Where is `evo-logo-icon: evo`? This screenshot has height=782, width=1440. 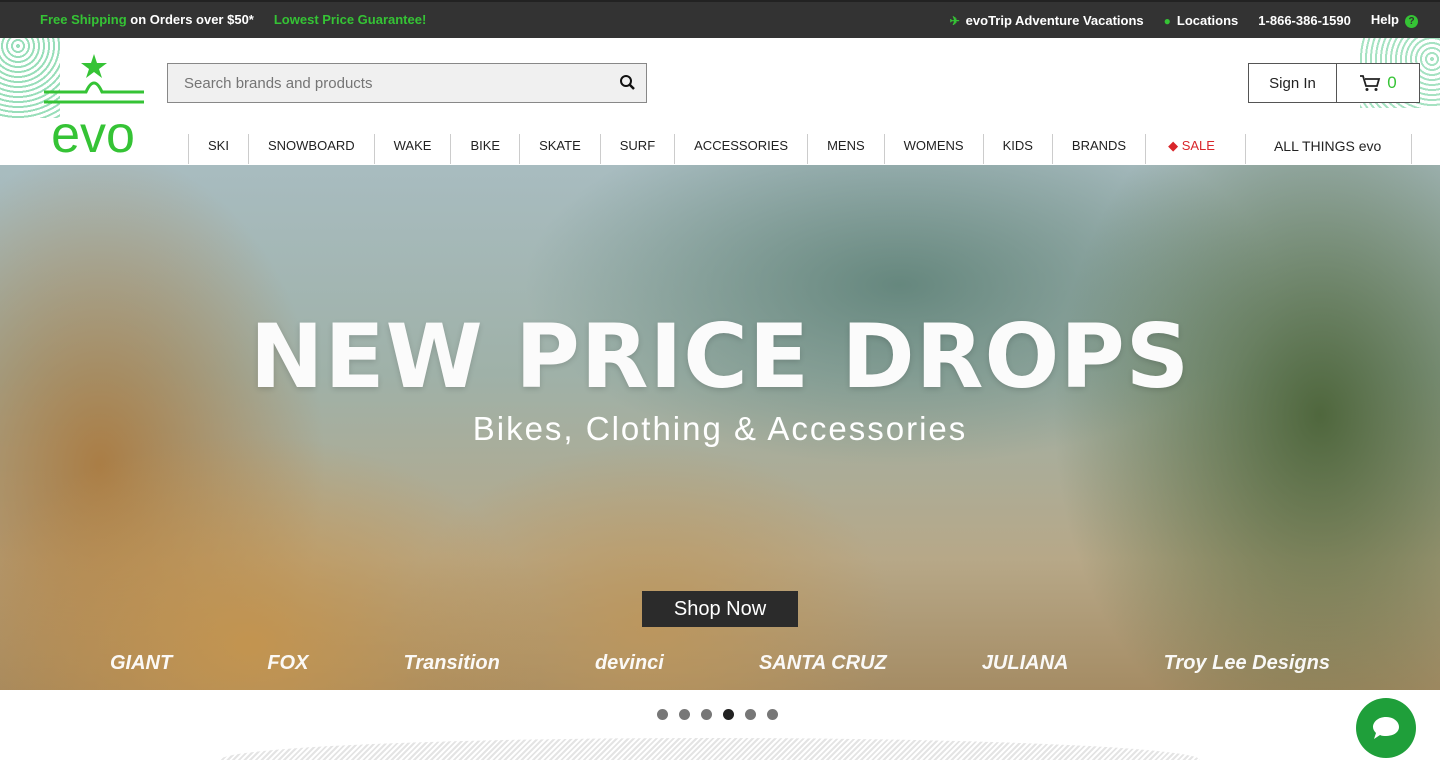
evo-logo-icon: evo is located at coordinates (94, 109).